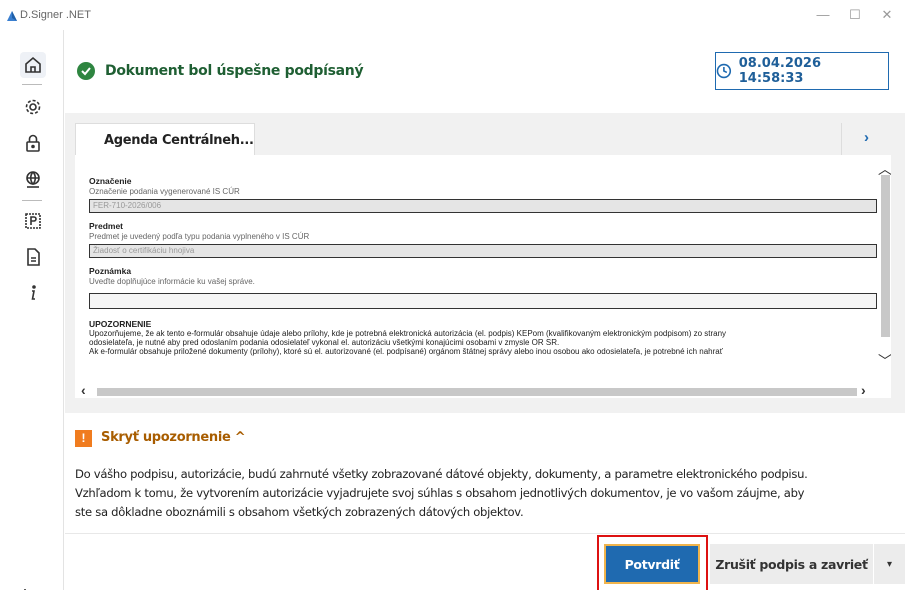 The height and width of the screenshot is (590, 905). I want to click on signing-datetime: 08.04.2026 14:58:33, so click(780, 71).